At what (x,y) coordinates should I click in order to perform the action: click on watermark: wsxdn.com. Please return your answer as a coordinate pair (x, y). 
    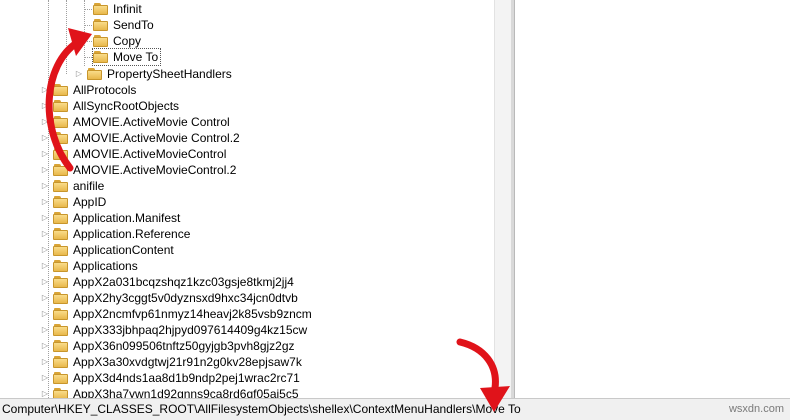
    Looking at the image, I should click on (756, 409).